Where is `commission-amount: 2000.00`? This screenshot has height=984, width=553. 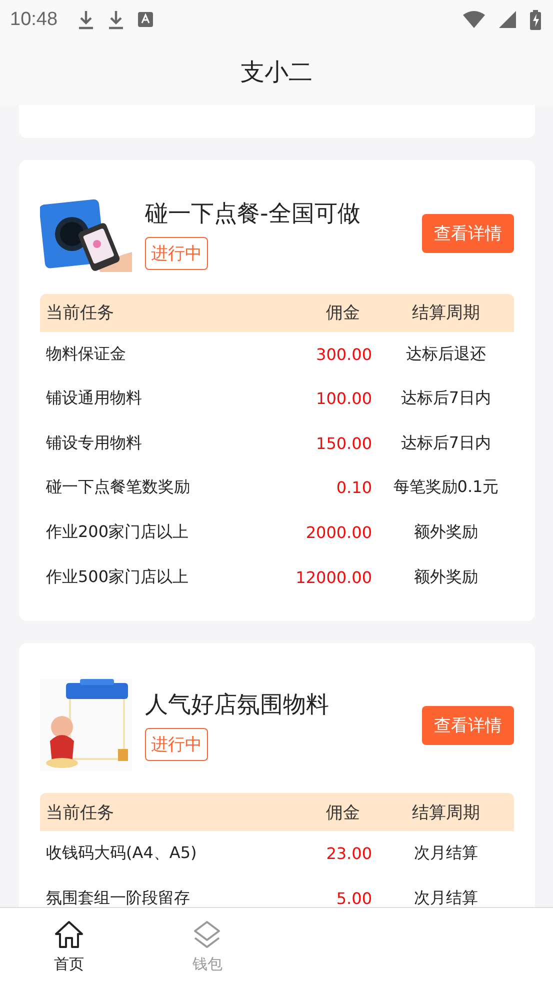
commission-amount: 2000.00 is located at coordinates (338, 532).